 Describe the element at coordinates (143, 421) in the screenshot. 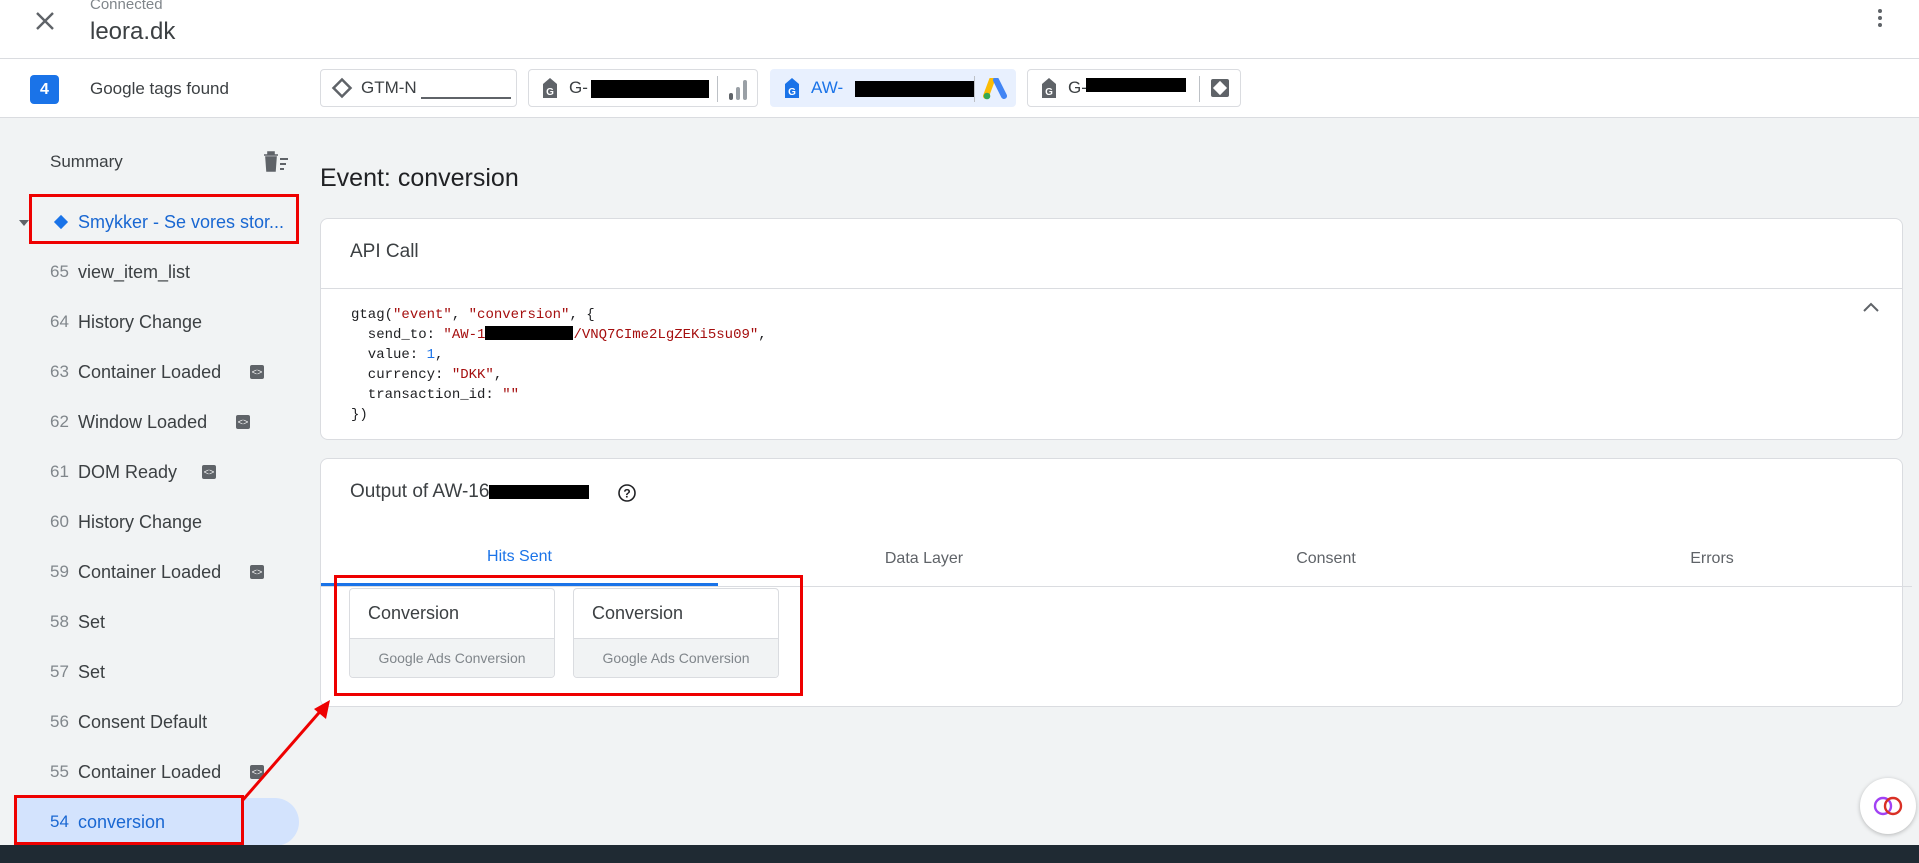

I see `event-label: Window Loaded` at that location.